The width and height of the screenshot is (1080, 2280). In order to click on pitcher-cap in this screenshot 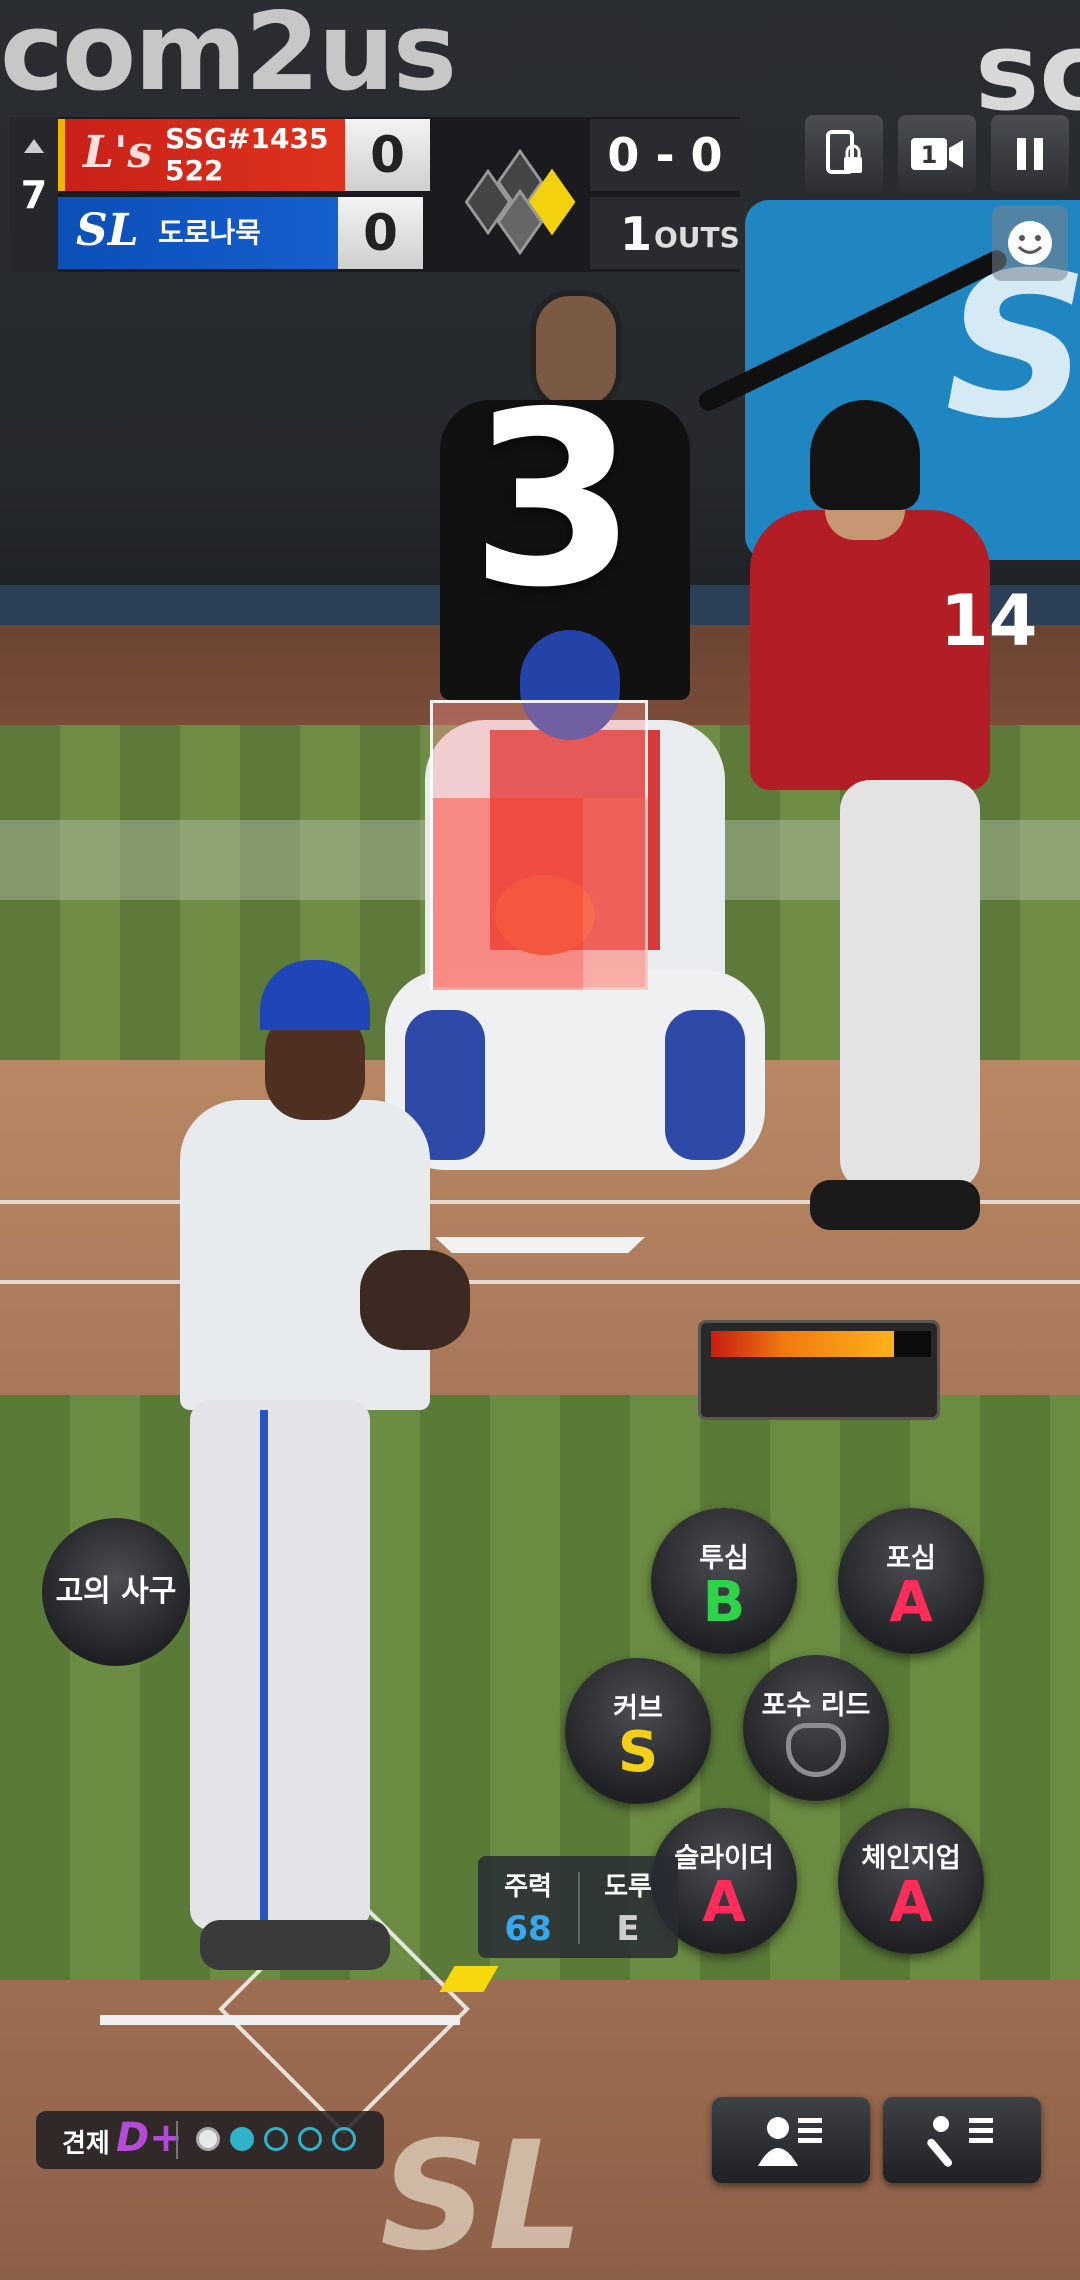, I will do `click(315, 995)`.